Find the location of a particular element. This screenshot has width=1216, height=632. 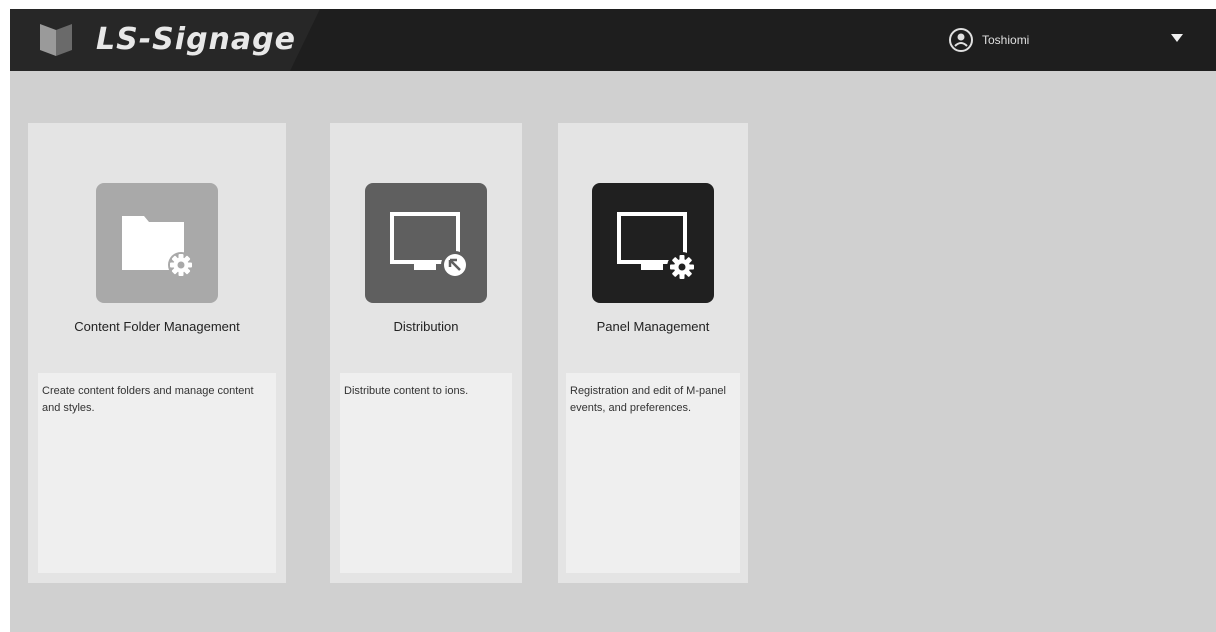

card-description: Distribute content to ions. is located at coordinates (426, 473).